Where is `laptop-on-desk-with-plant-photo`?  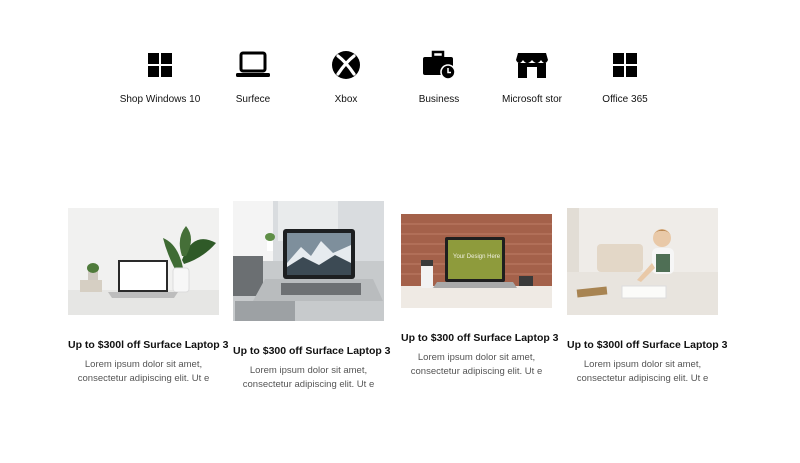 laptop-on-desk-with-plant-photo is located at coordinates (143, 261).